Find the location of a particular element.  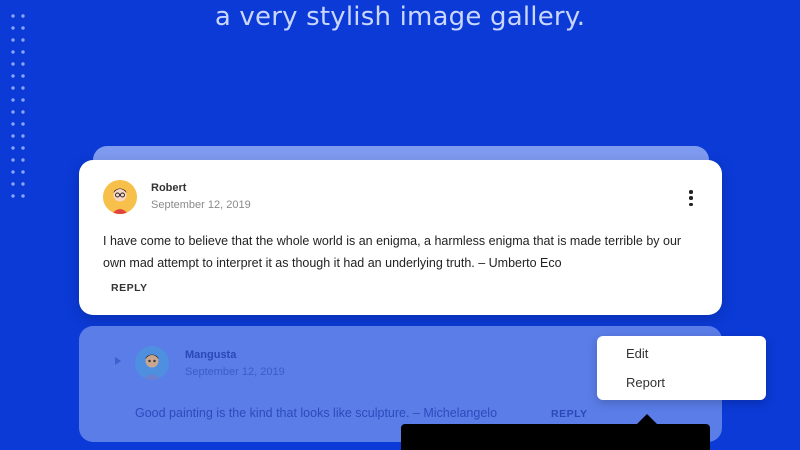

mangusta-avatar-icon is located at coordinates (152, 363).